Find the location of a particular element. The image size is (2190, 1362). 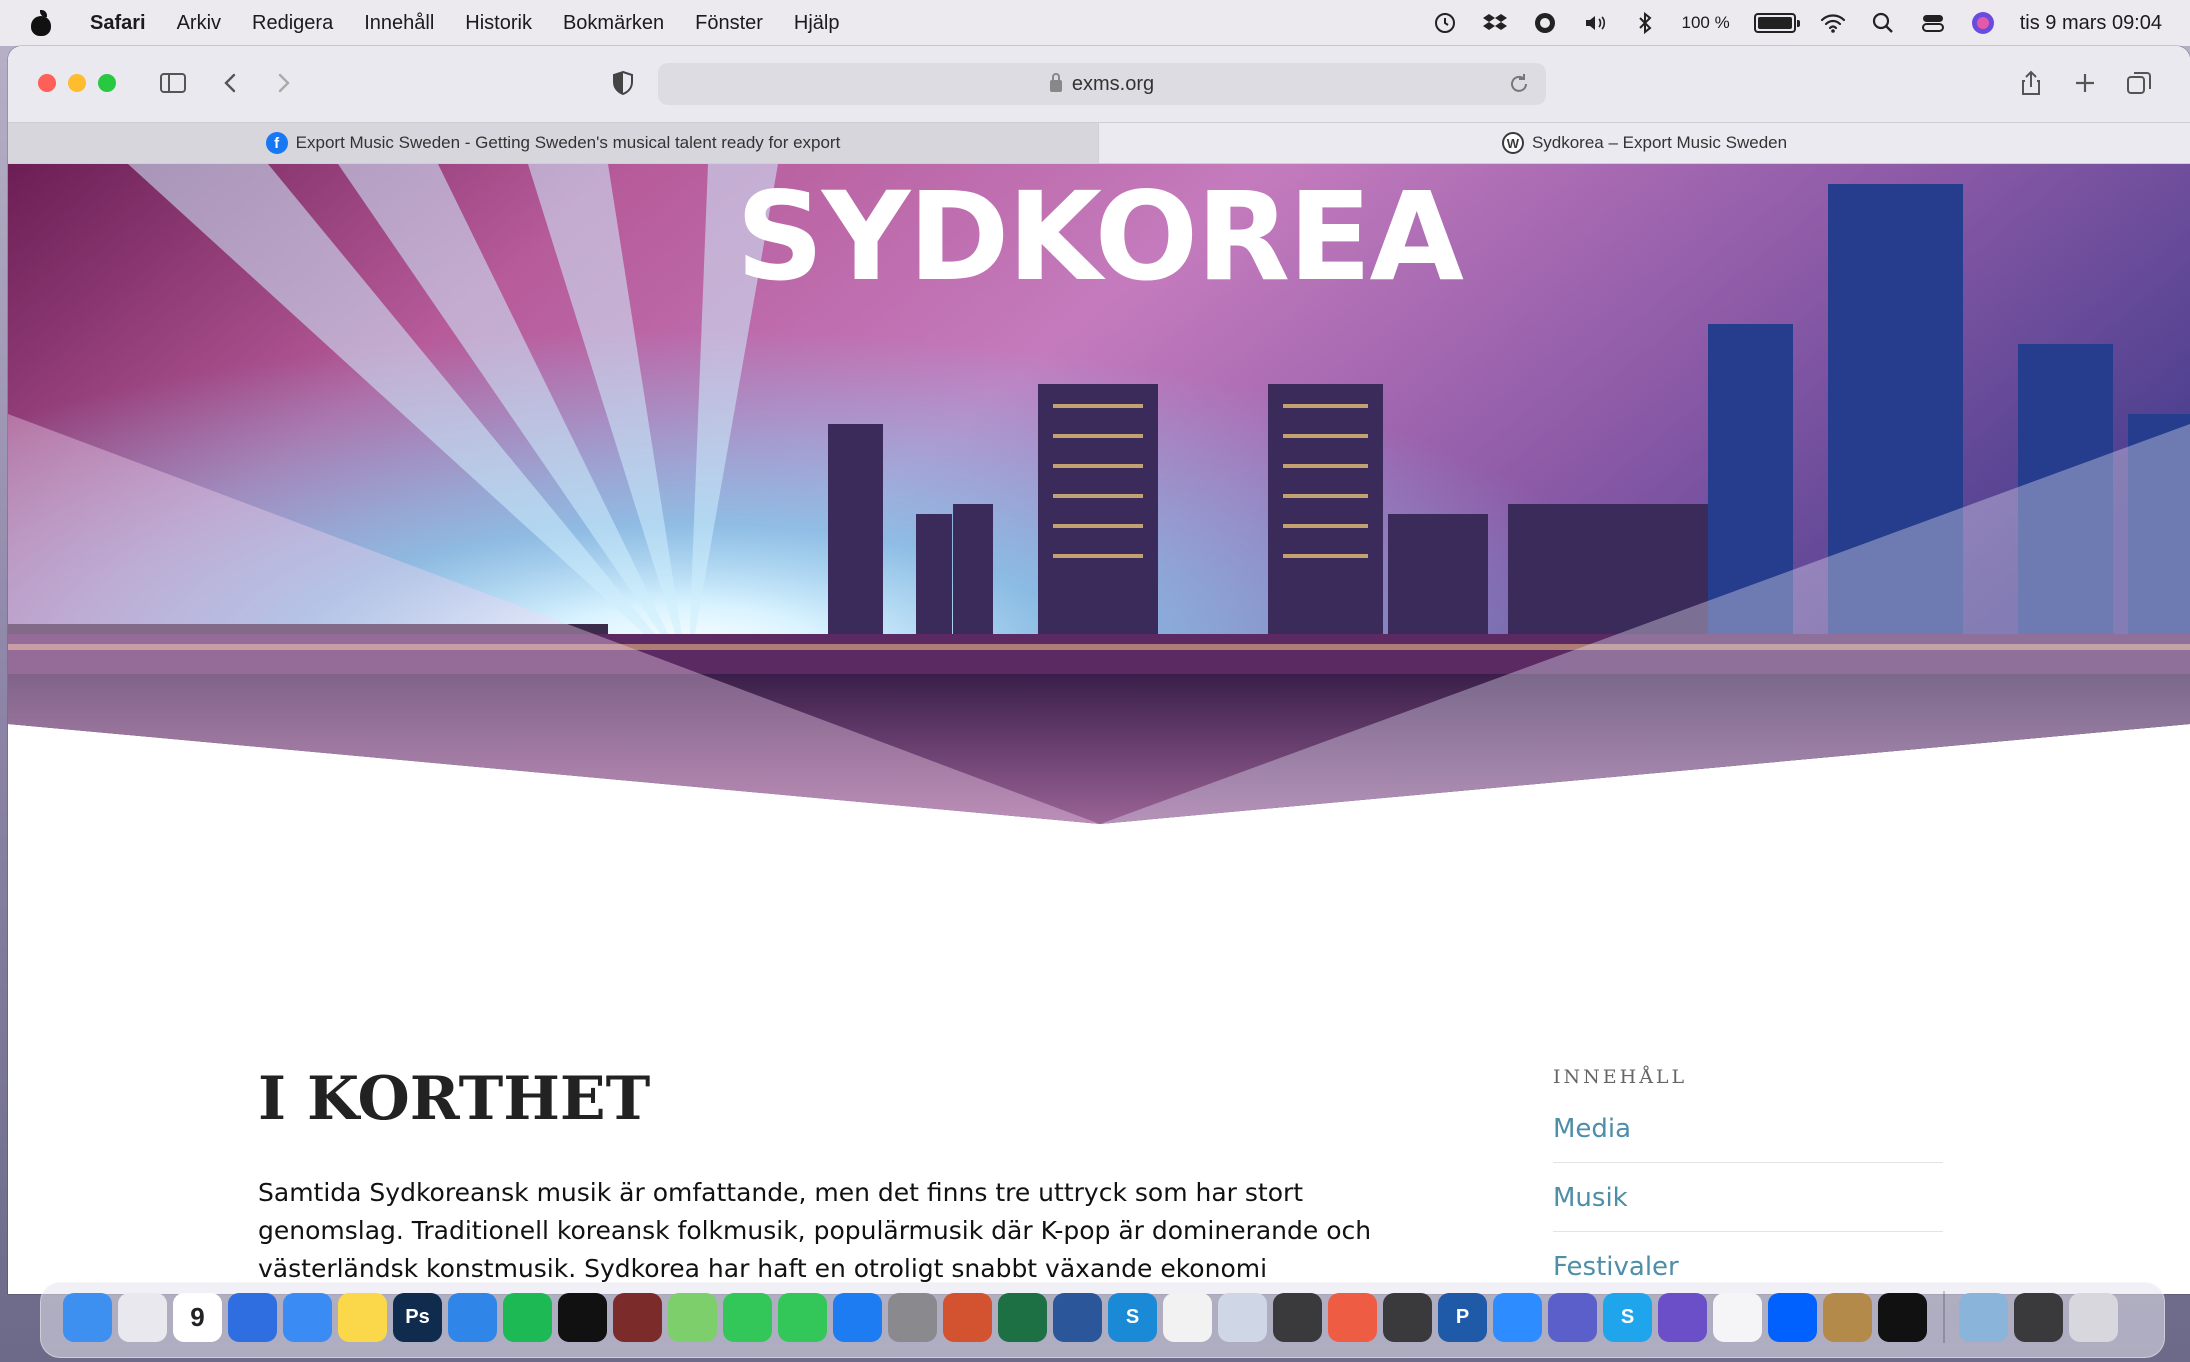

lock-icon is located at coordinates (1055, 82).